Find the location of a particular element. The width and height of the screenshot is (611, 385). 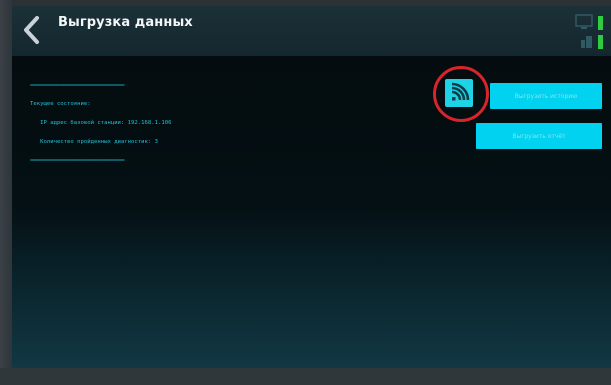

network-icon is located at coordinates (592, 42).